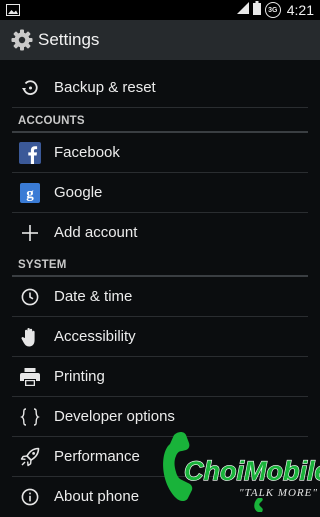 The height and width of the screenshot is (517, 320). What do you see at coordinates (30, 297) in the screenshot?
I see `clock-icon` at bounding box center [30, 297].